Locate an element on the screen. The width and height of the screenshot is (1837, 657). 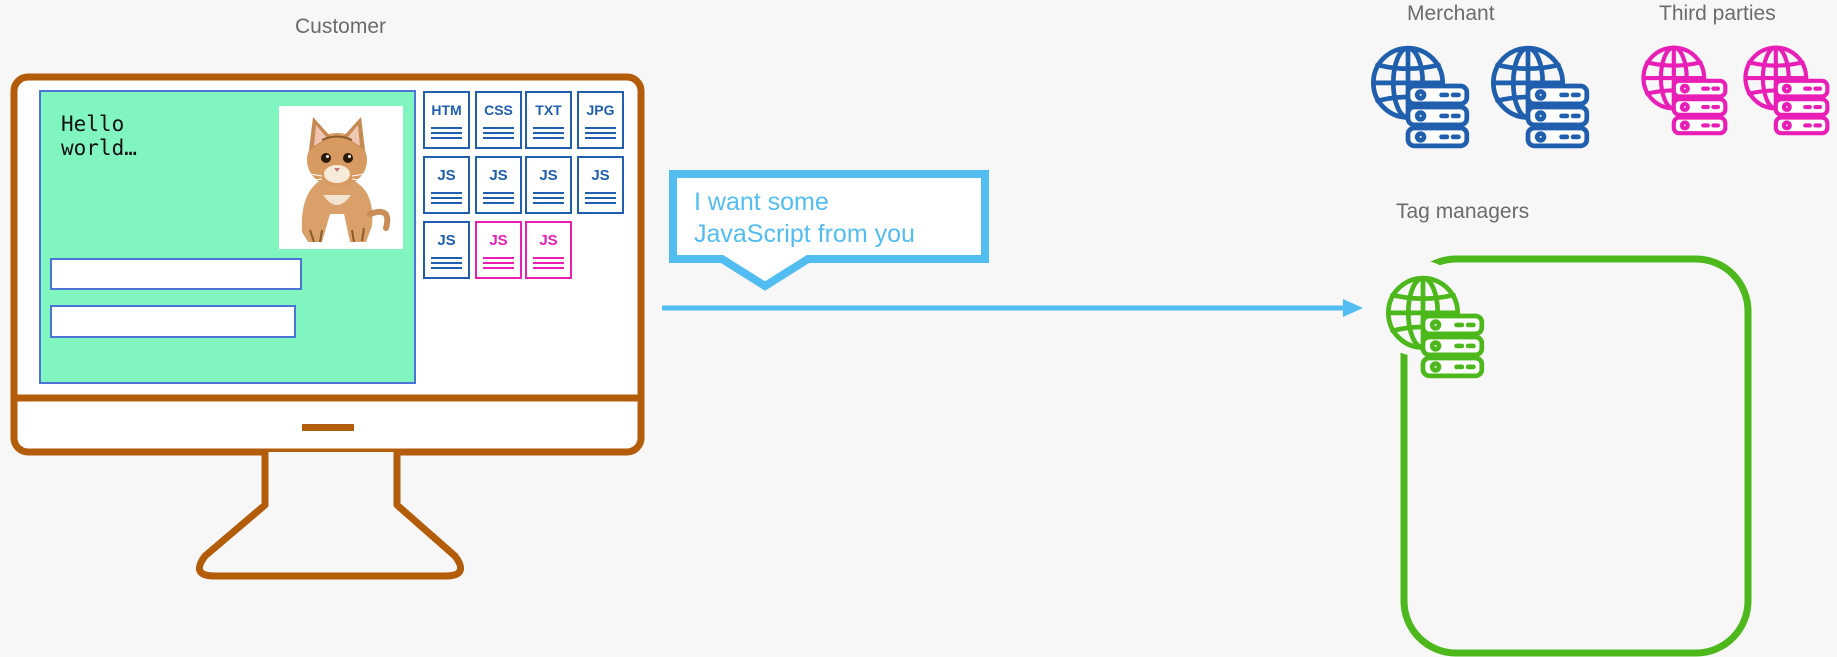
file-type-label: CSS is located at coordinates (498, 110).